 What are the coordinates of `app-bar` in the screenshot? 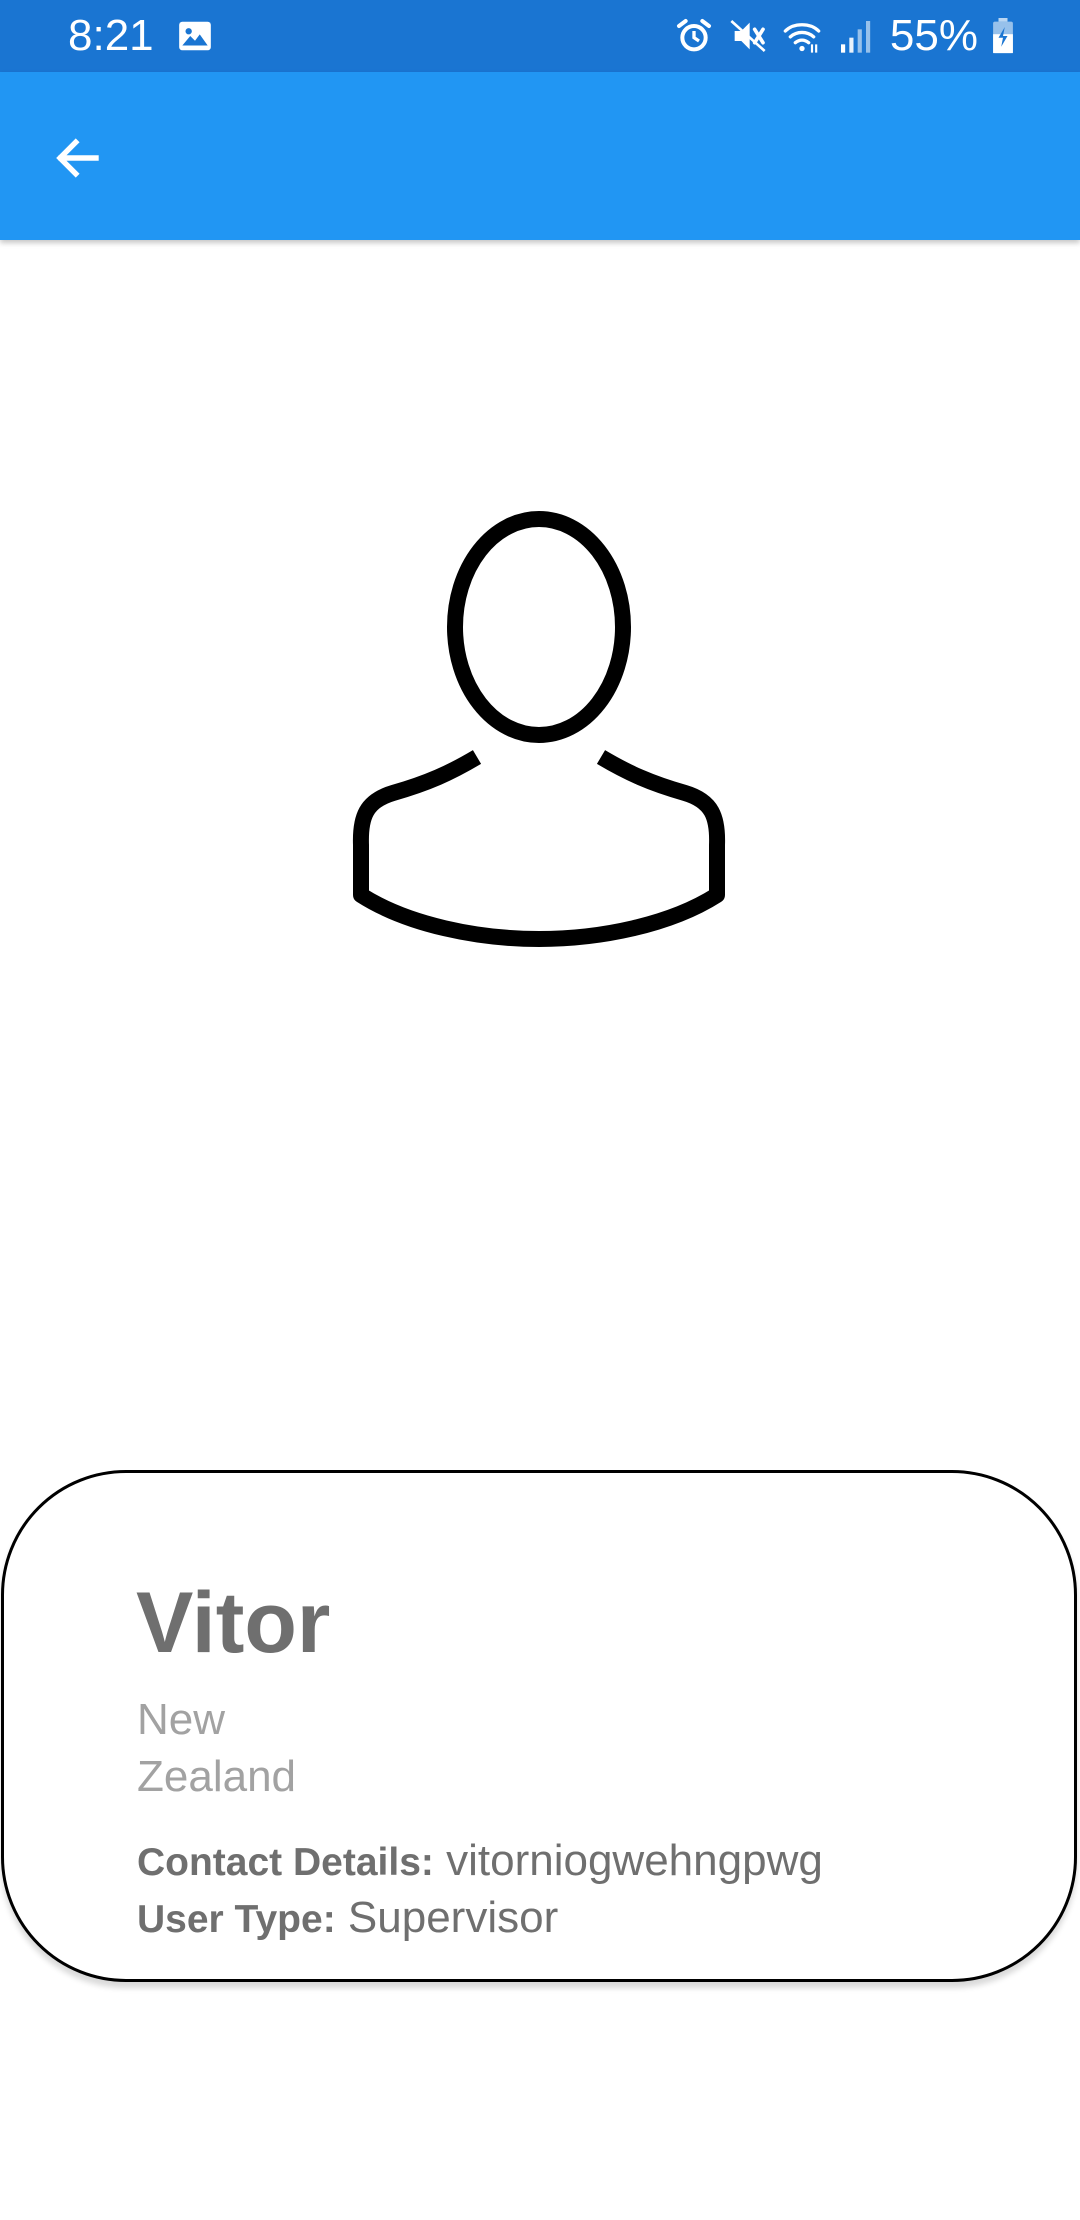 It's located at (540, 156).